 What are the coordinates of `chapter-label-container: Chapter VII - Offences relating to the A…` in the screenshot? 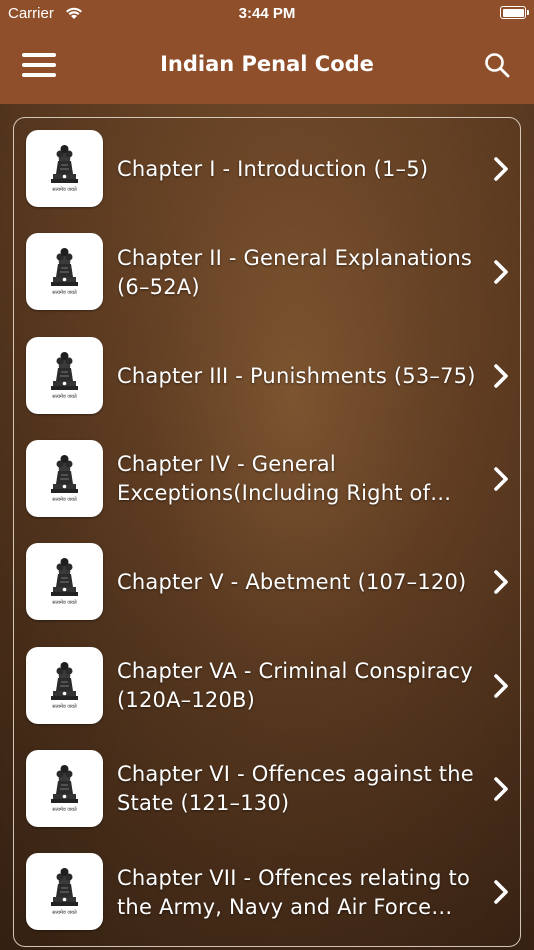 It's located at (298, 892).